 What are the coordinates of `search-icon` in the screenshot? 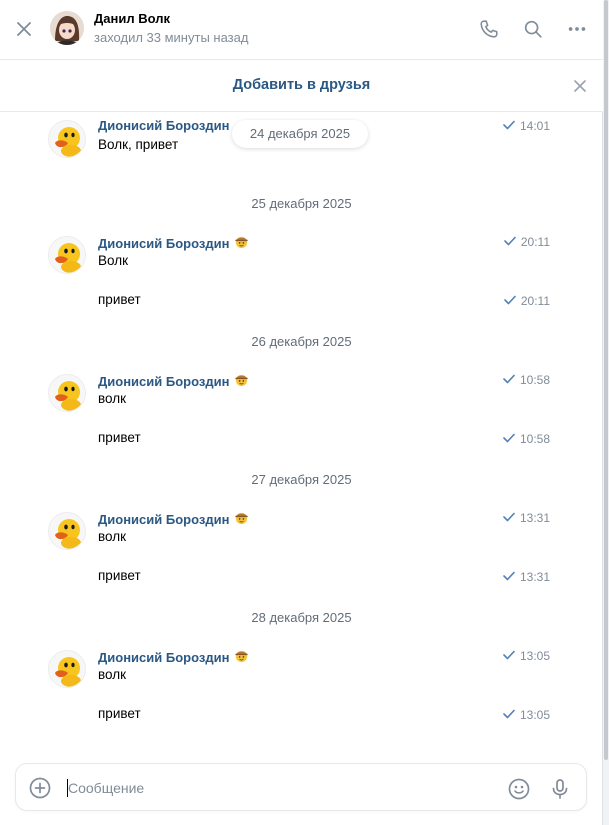 It's located at (533, 29).